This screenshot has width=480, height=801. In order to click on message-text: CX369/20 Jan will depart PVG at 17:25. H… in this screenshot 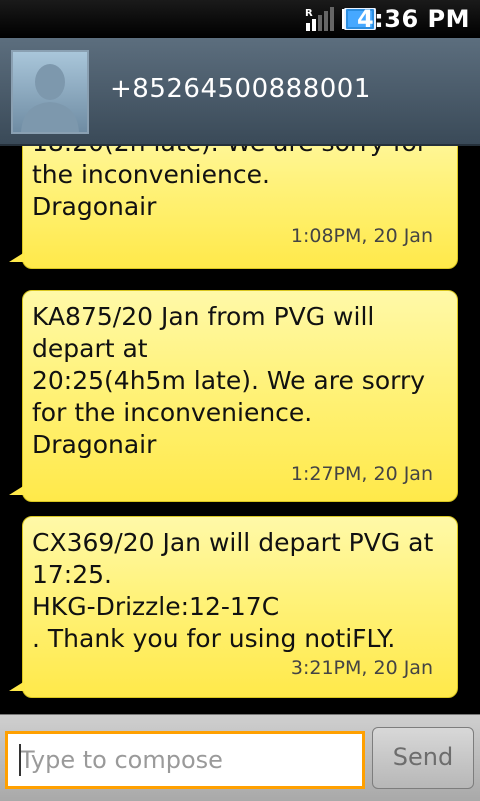, I will do `click(233, 590)`.